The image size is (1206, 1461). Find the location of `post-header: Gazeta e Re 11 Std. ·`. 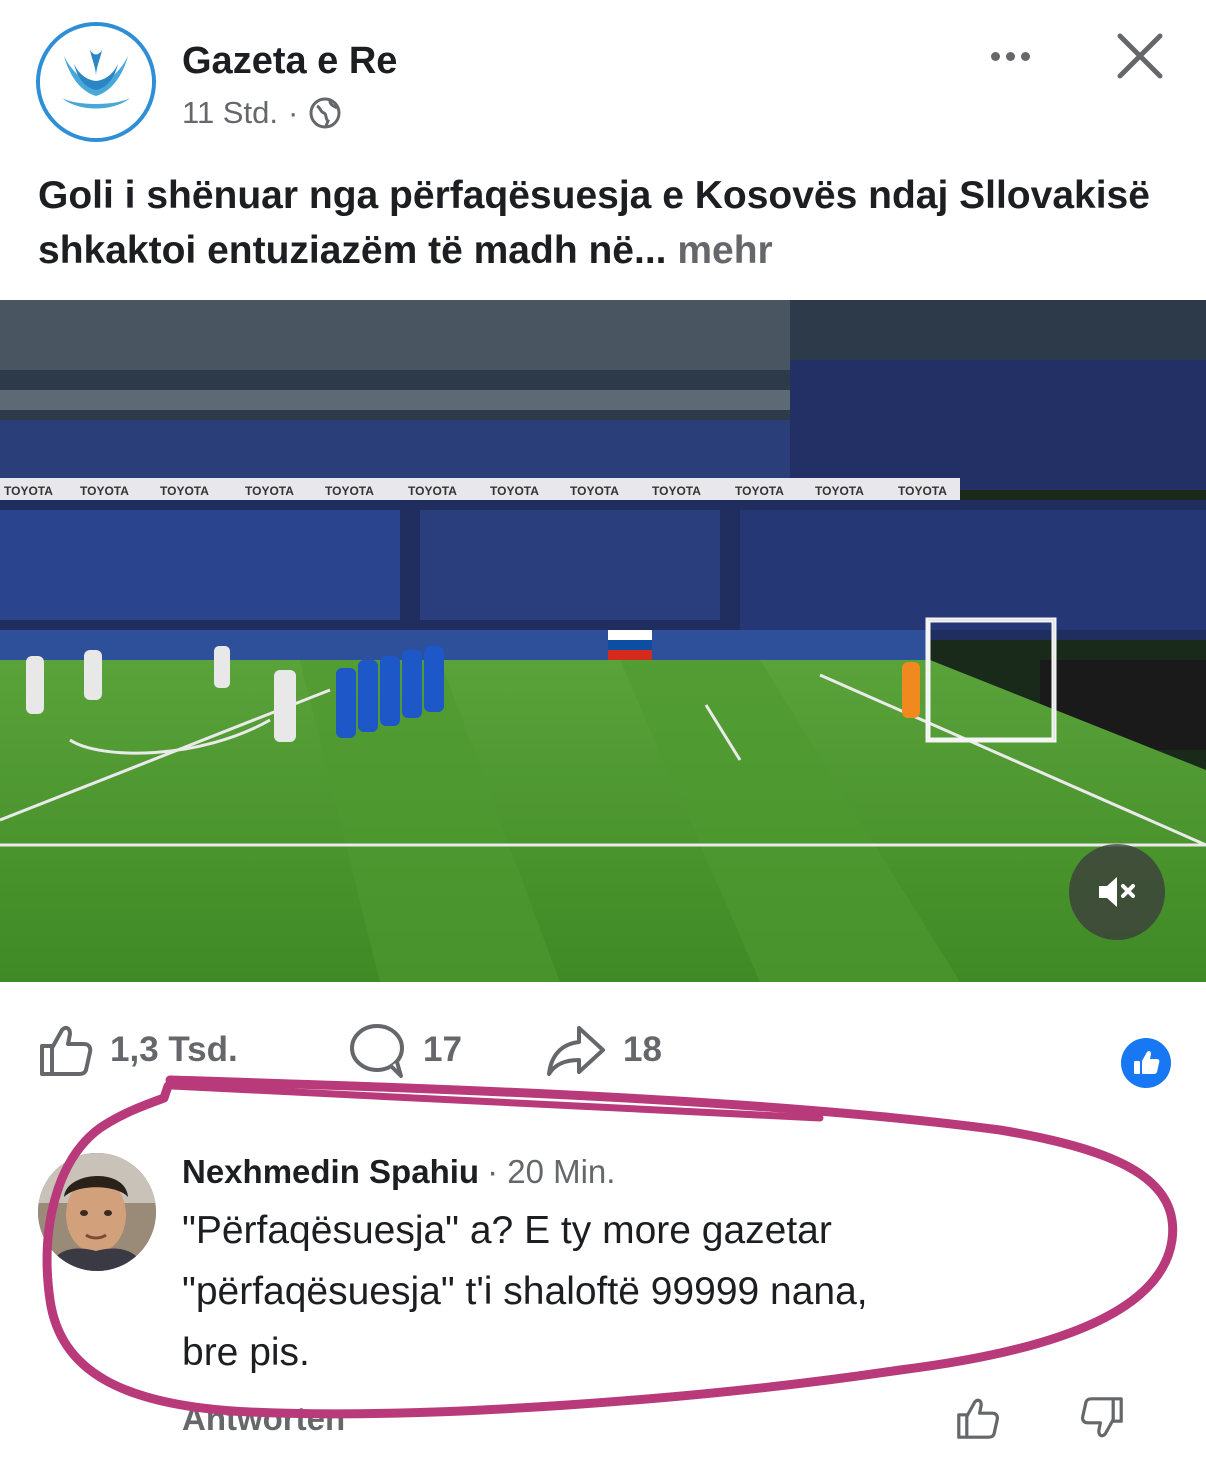

post-header: Gazeta e Re 11 Std. · is located at coordinates (603, 75).